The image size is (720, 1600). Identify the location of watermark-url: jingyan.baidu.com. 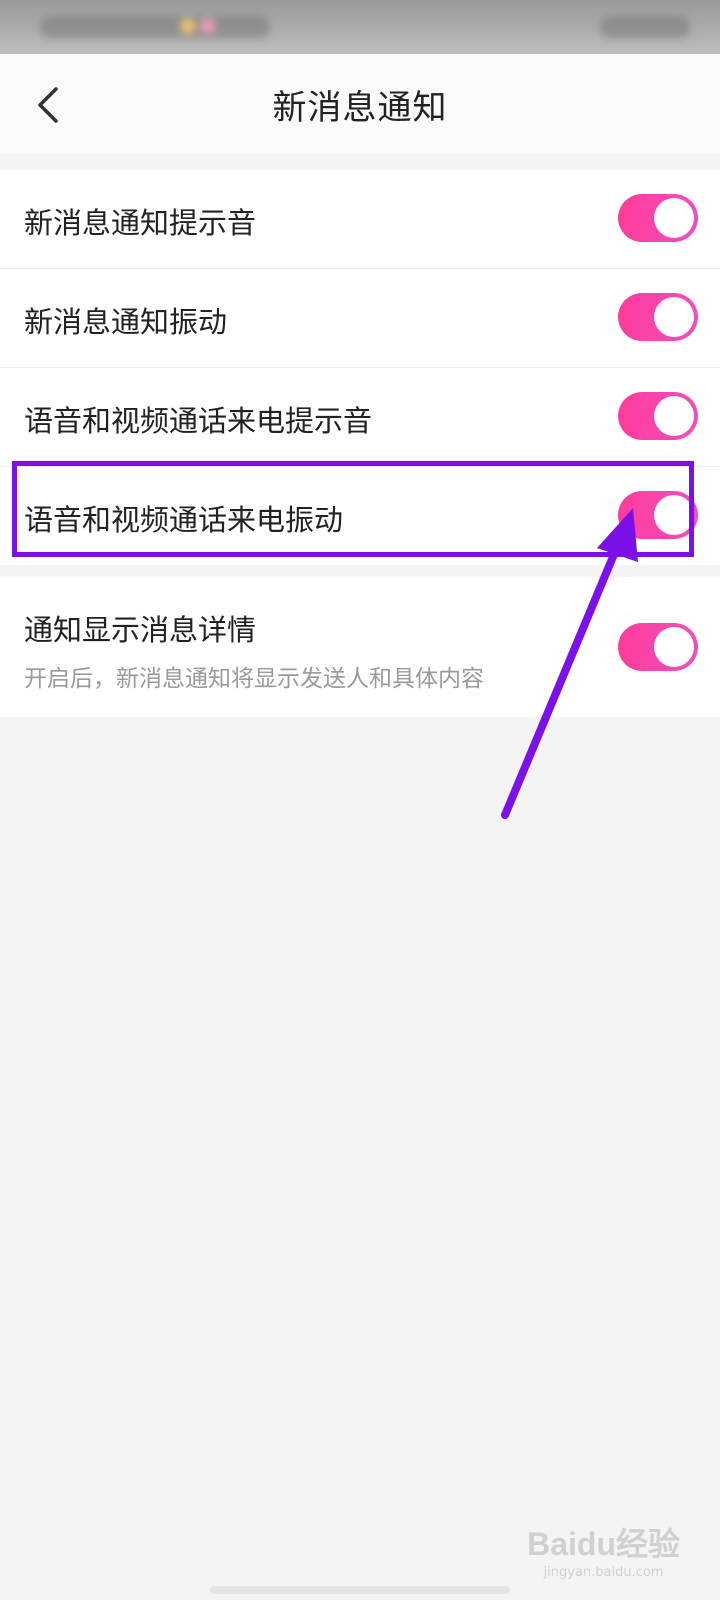
(603, 1572).